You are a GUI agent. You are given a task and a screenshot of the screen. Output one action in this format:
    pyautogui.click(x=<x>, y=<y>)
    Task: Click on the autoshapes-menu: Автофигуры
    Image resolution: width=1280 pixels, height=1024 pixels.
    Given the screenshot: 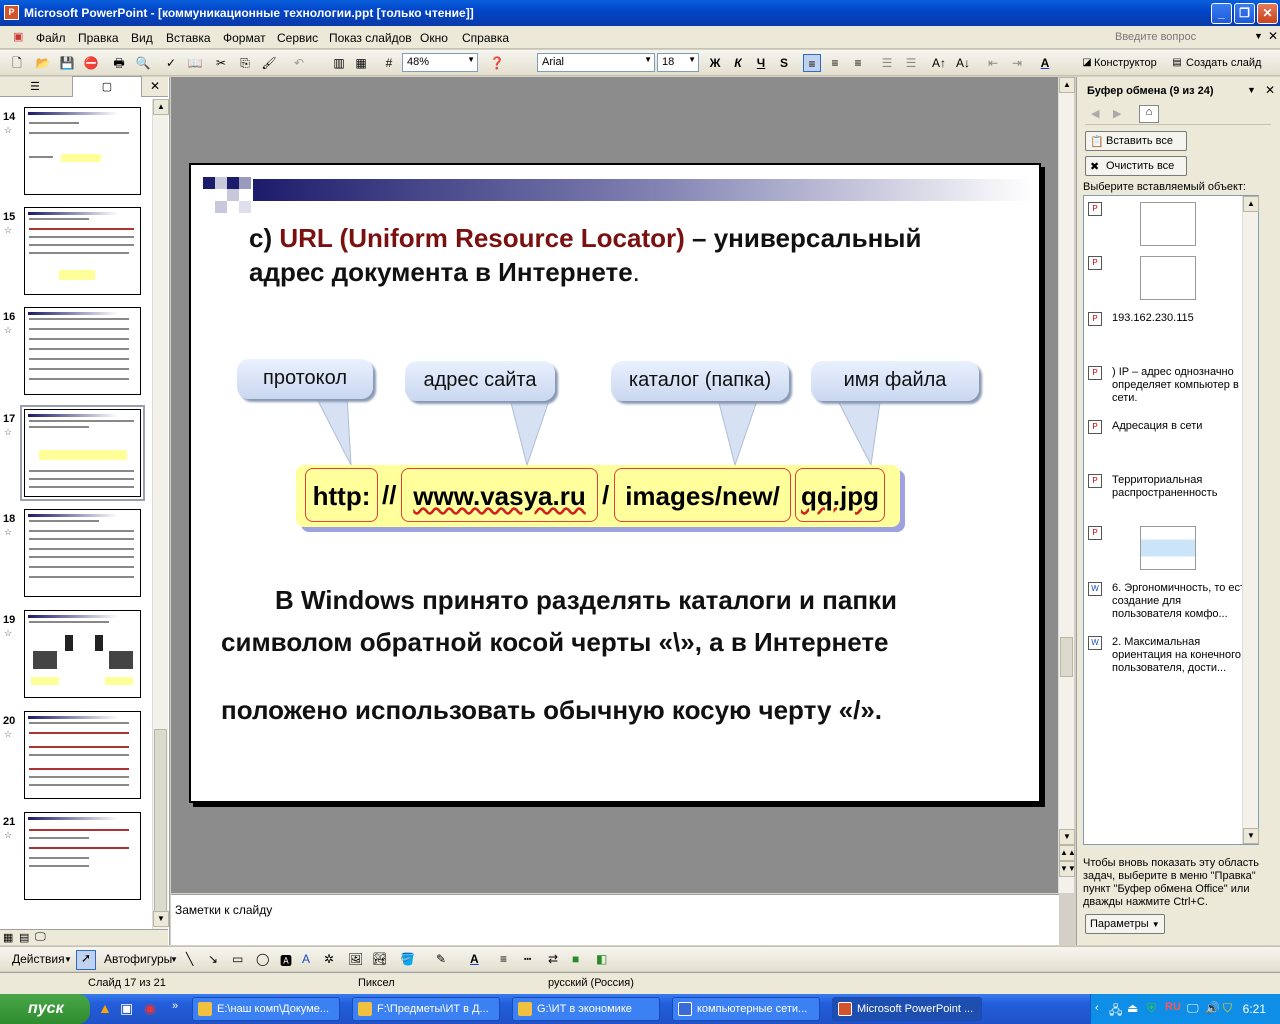 What is the action you would take?
    pyautogui.click(x=138, y=959)
    